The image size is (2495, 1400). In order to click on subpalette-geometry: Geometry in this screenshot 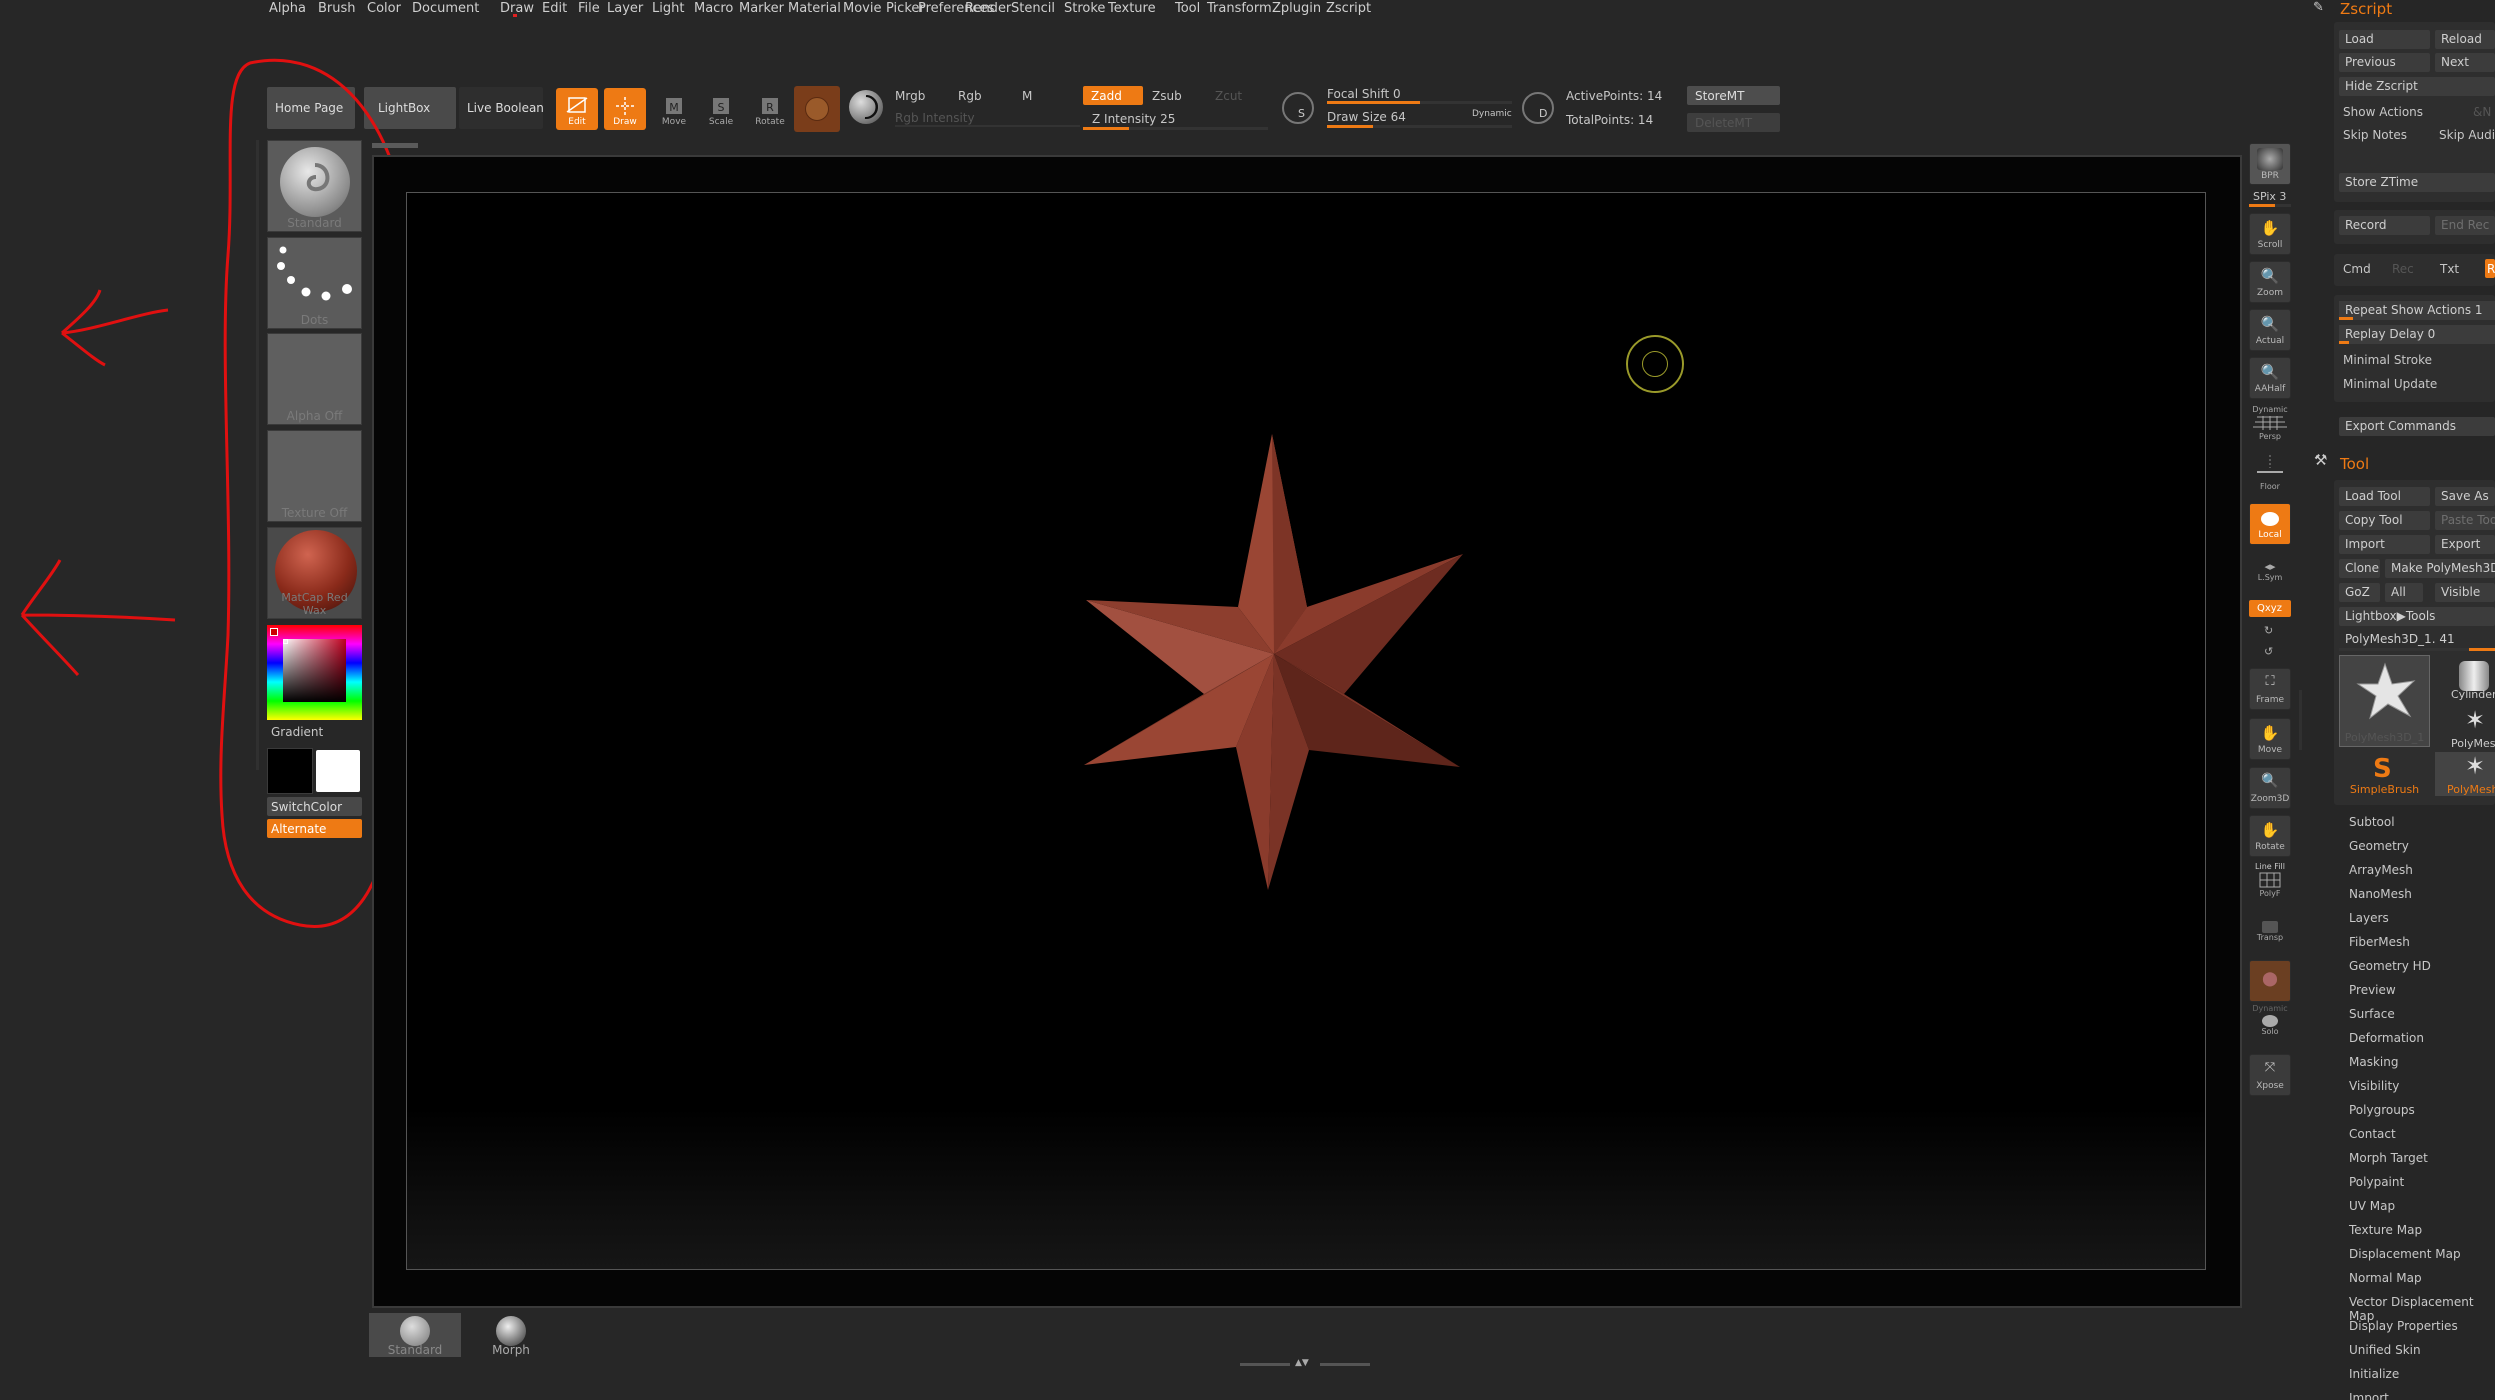, I will do `click(2379, 846)`.